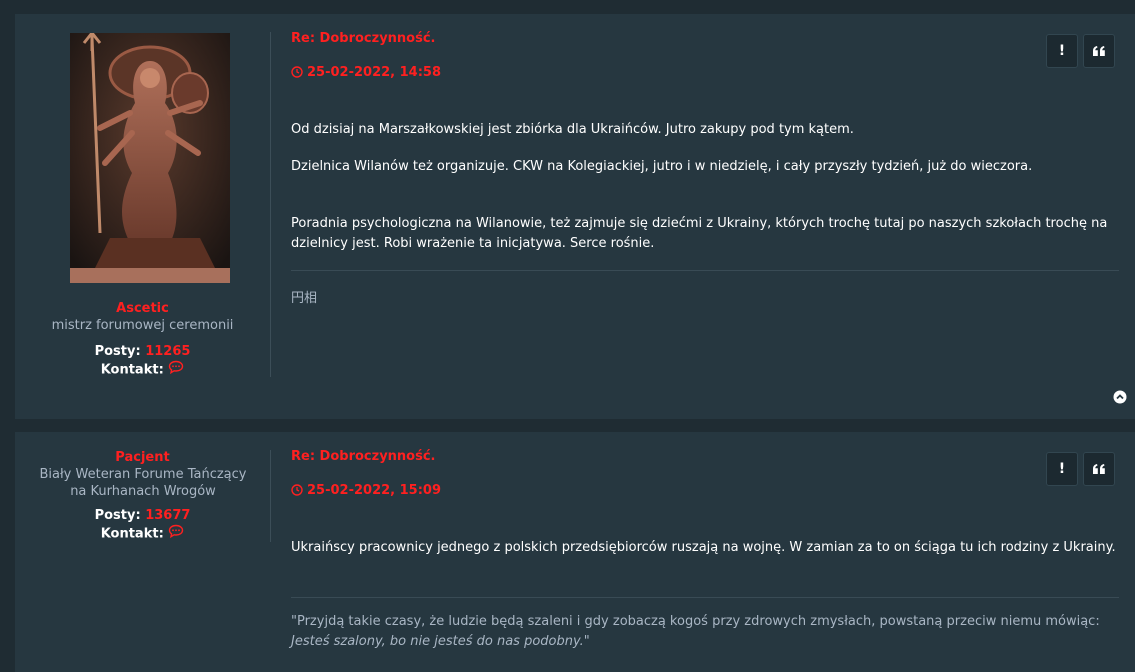  Describe the element at coordinates (142, 325) in the screenshot. I see `user-rank: mistrz forumowej ceremonii` at that location.